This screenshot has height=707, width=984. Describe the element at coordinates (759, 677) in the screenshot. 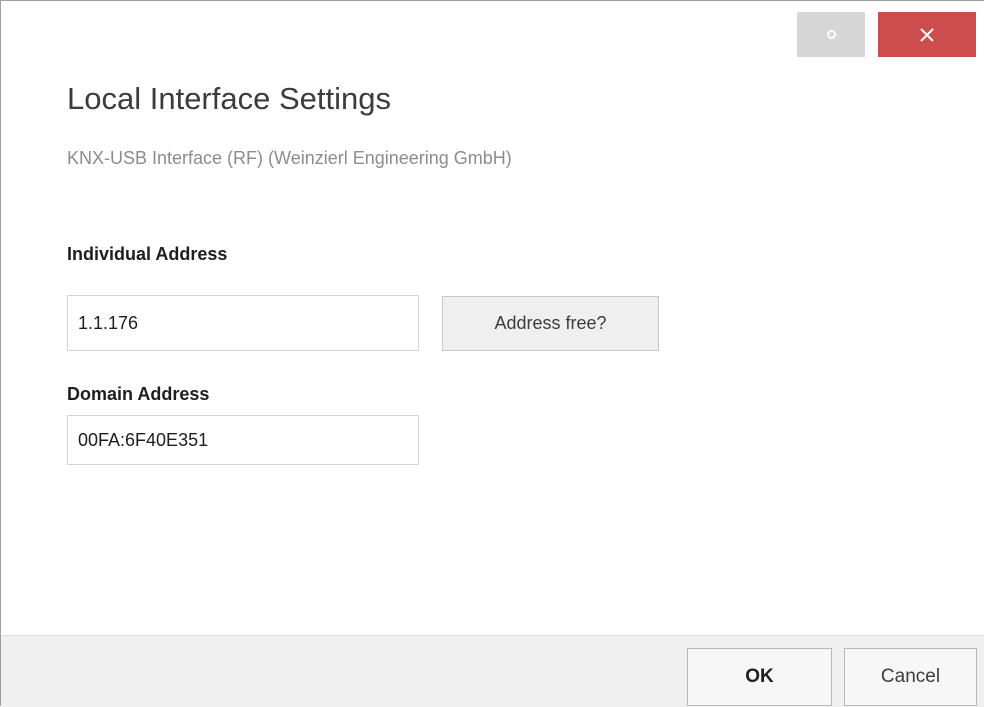

I see `ok-button: OK` at that location.